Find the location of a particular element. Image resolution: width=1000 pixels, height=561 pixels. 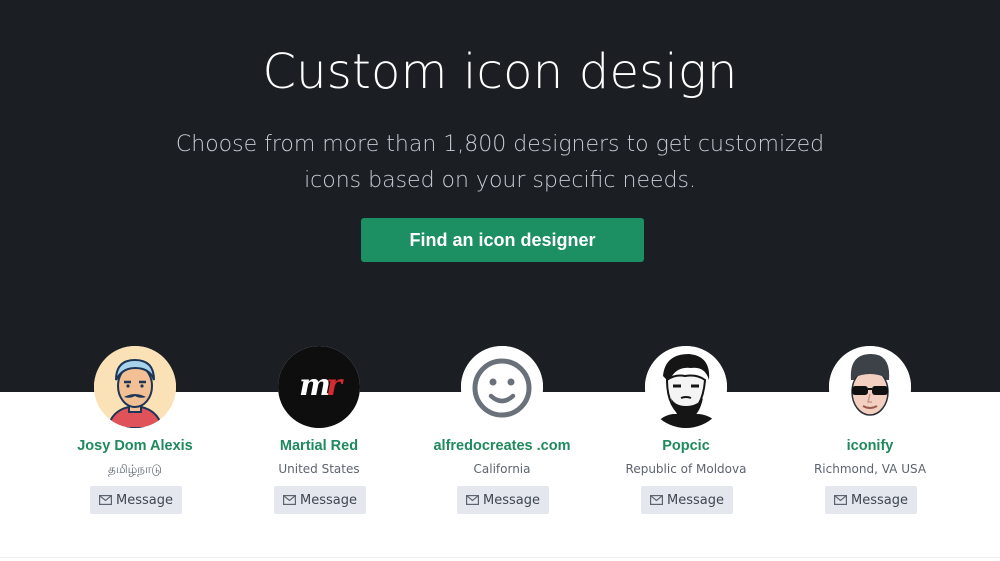

bearded-man-avatar is located at coordinates (686, 387).